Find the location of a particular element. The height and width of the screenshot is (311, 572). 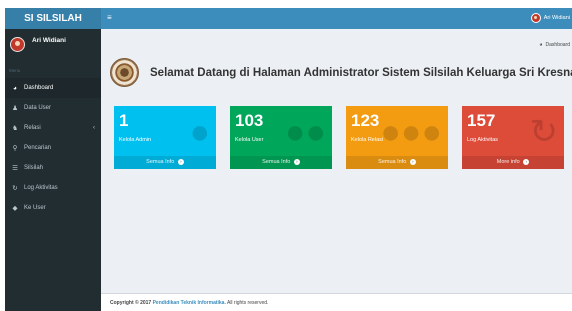

list-icon: ☰ is located at coordinates (15, 168).